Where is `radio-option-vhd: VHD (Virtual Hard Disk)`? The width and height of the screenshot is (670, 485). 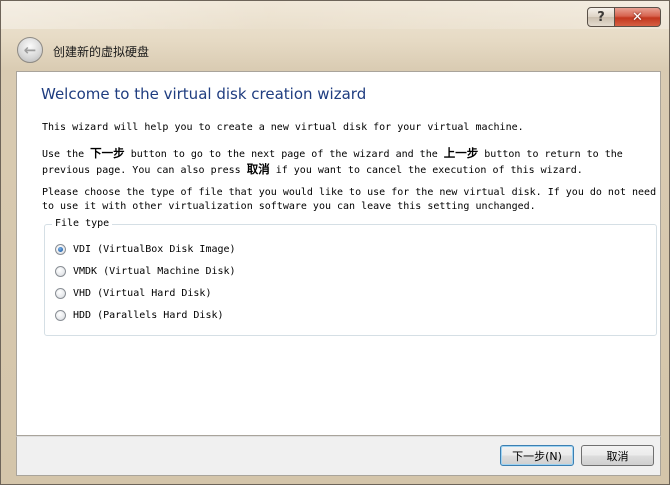 radio-option-vhd: VHD (Virtual Hard Disk) is located at coordinates (133, 293).